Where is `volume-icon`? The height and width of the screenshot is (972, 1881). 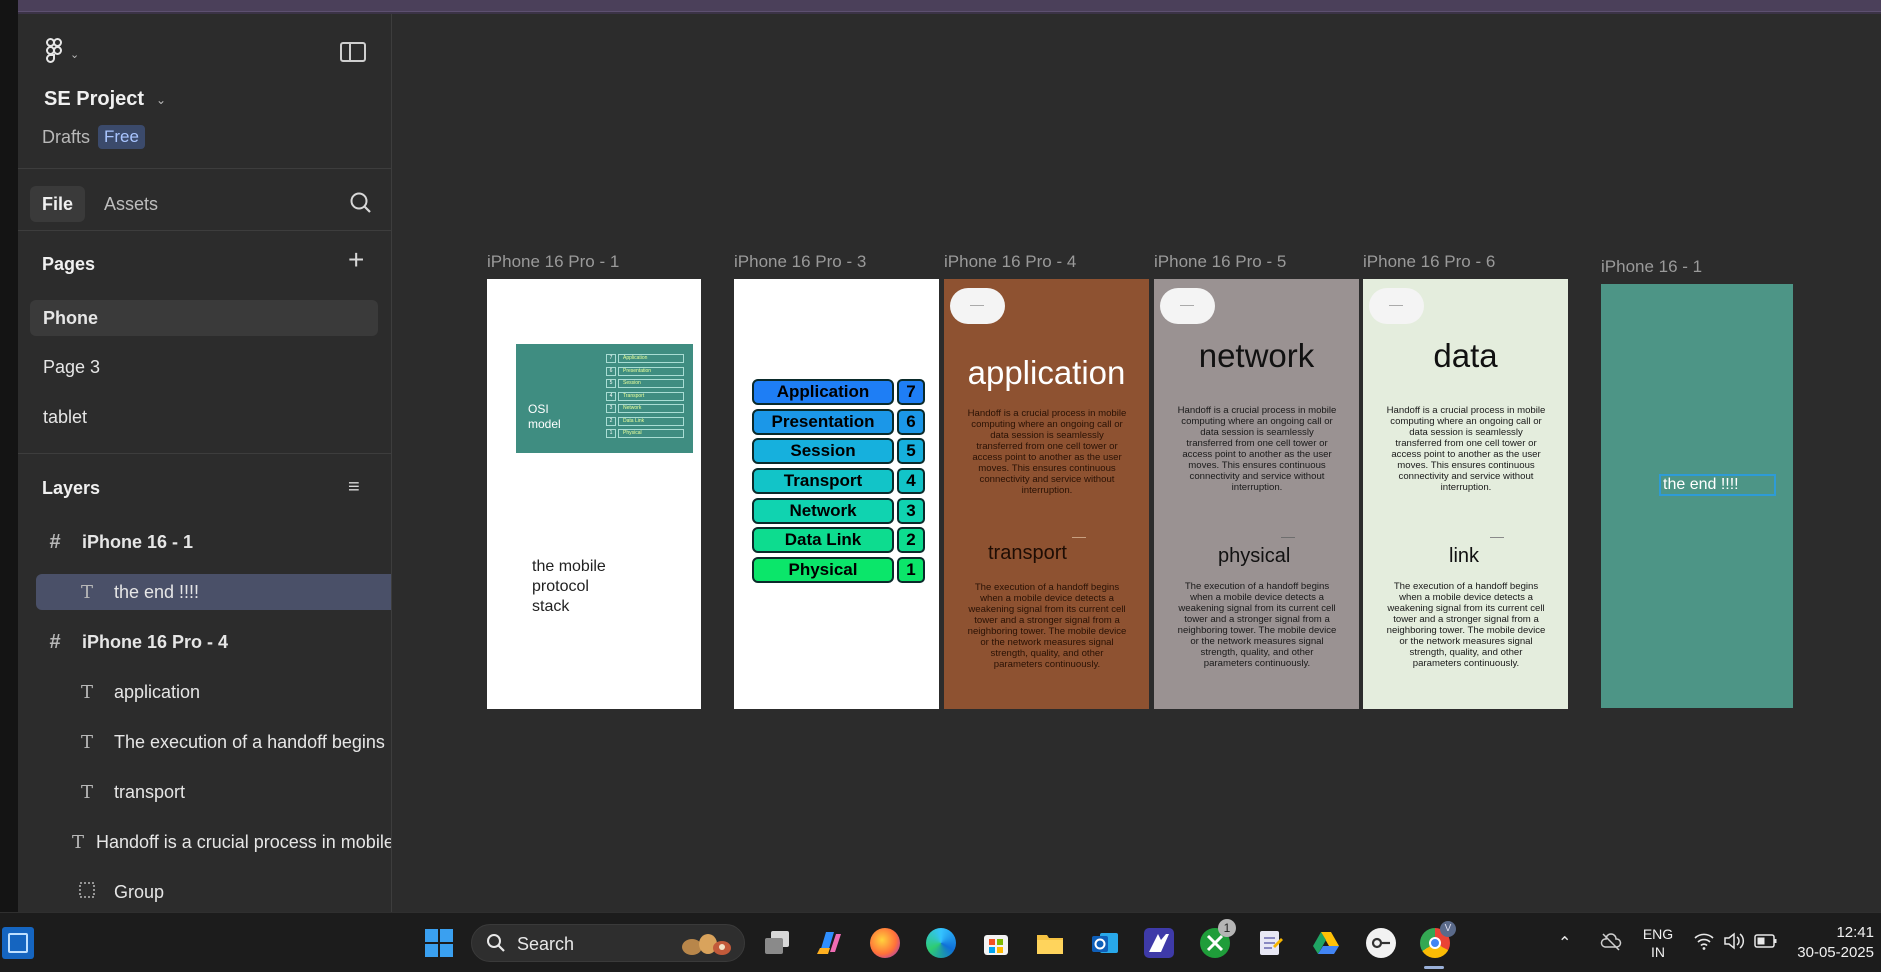
volume-icon is located at coordinates (1734, 943).